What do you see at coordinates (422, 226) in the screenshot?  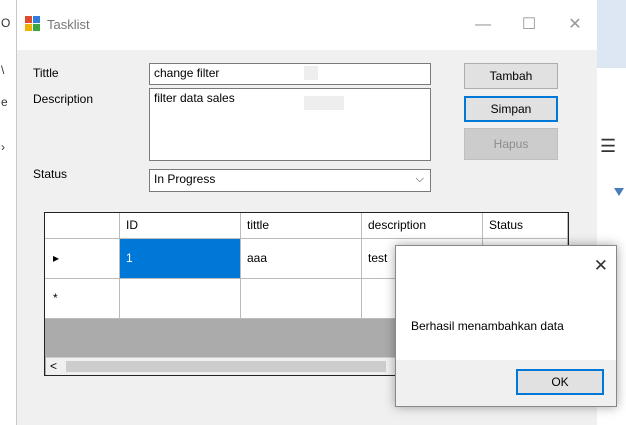 I see `column-header-description: description` at bounding box center [422, 226].